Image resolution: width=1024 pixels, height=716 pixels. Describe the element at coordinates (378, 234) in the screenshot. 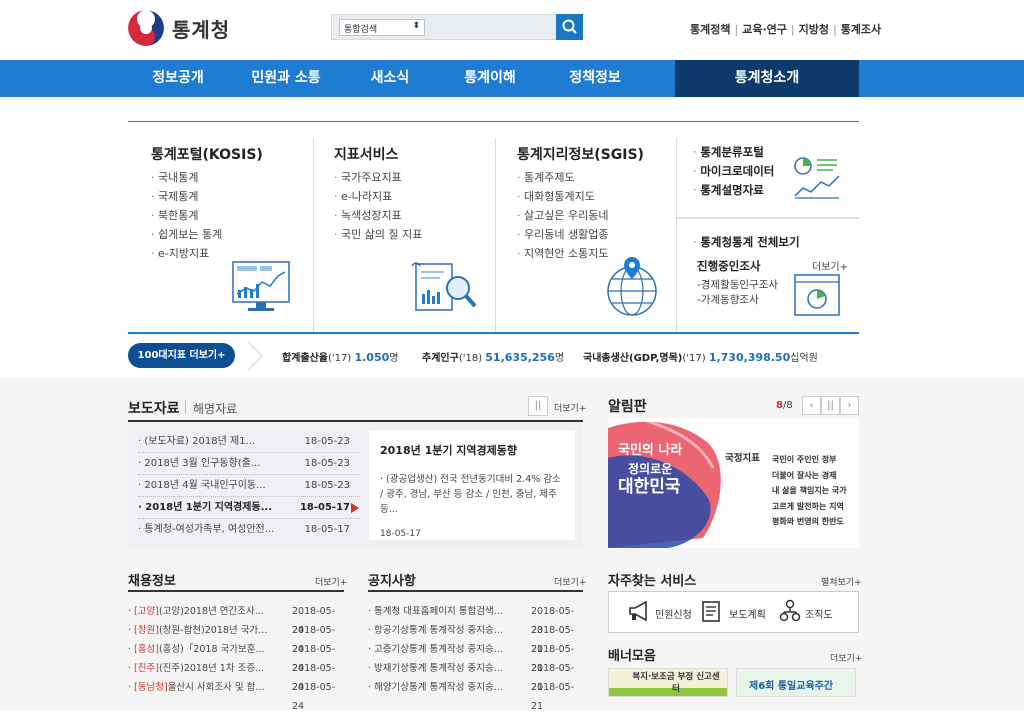

I see `index-link: 국민 삶의 질 지표` at that location.